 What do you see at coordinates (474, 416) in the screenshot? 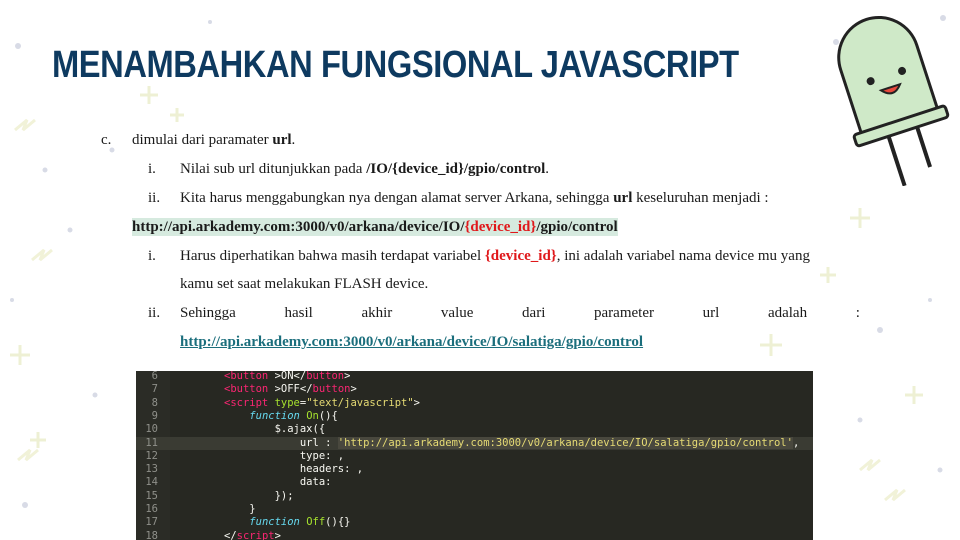
I see `code-line: 9 function On(){` at bounding box center [474, 416].